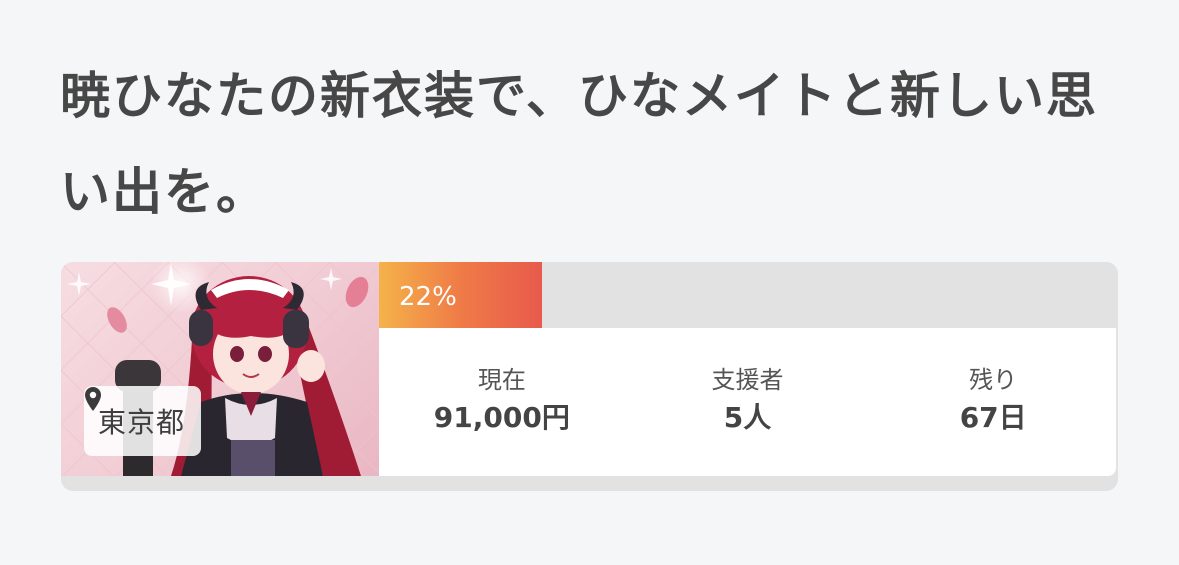 The height and width of the screenshot is (565, 1179). I want to click on stat-value: 67日, so click(993, 417).